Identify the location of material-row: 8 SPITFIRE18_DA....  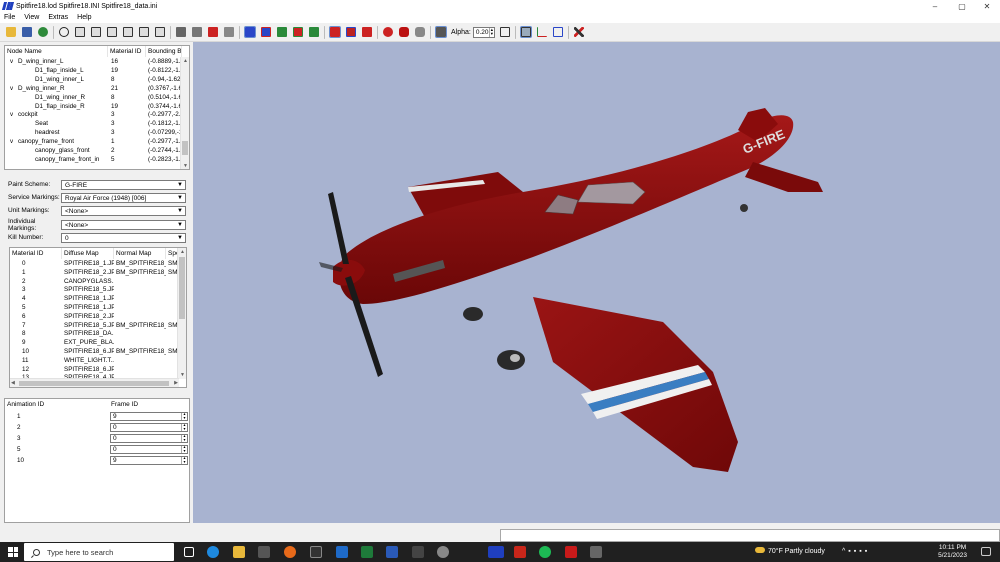
(94, 333).